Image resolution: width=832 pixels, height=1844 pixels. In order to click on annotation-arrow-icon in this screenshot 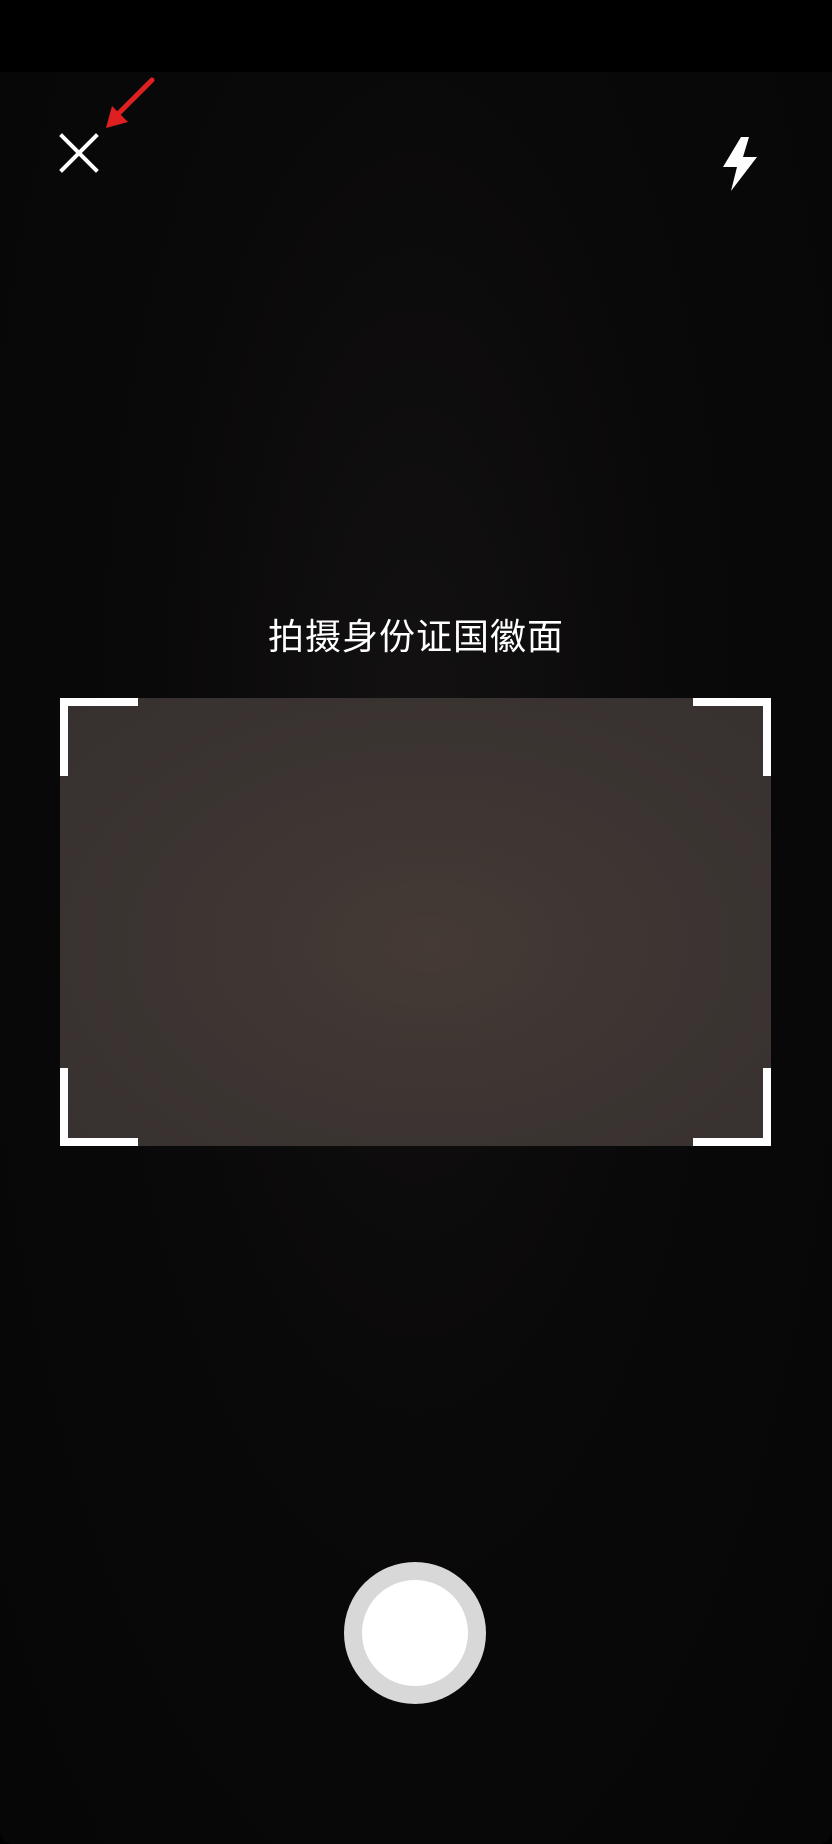, I will do `click(130, 102)`.